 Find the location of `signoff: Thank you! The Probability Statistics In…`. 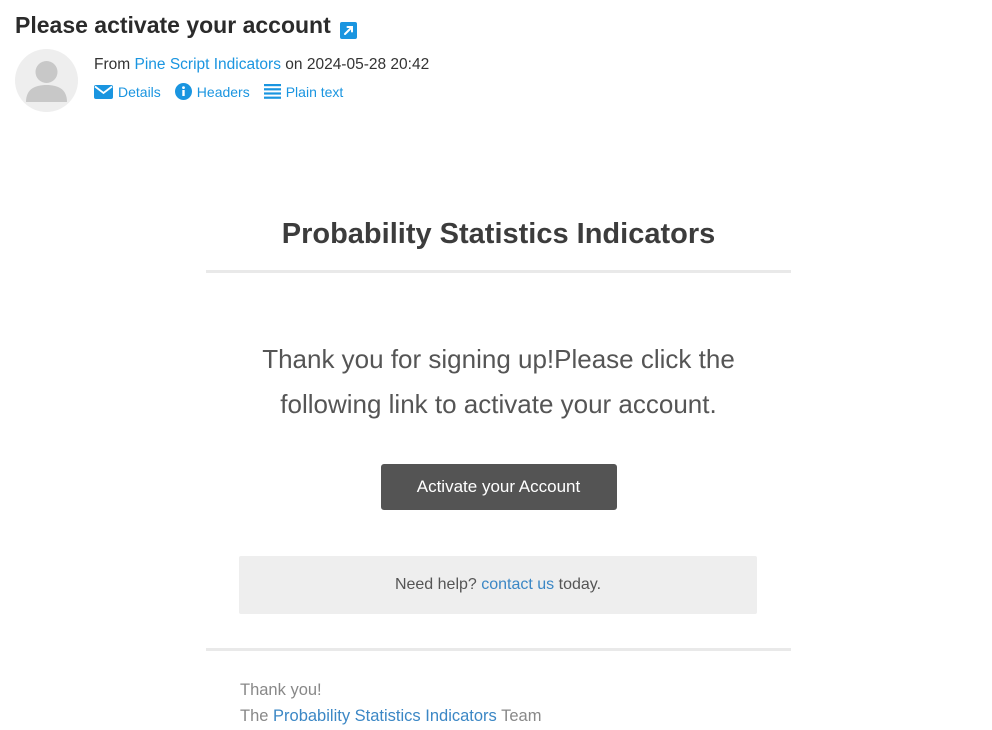

signoff: Thank you! The Probability Statistics In… is located at coordinates (515, 703).